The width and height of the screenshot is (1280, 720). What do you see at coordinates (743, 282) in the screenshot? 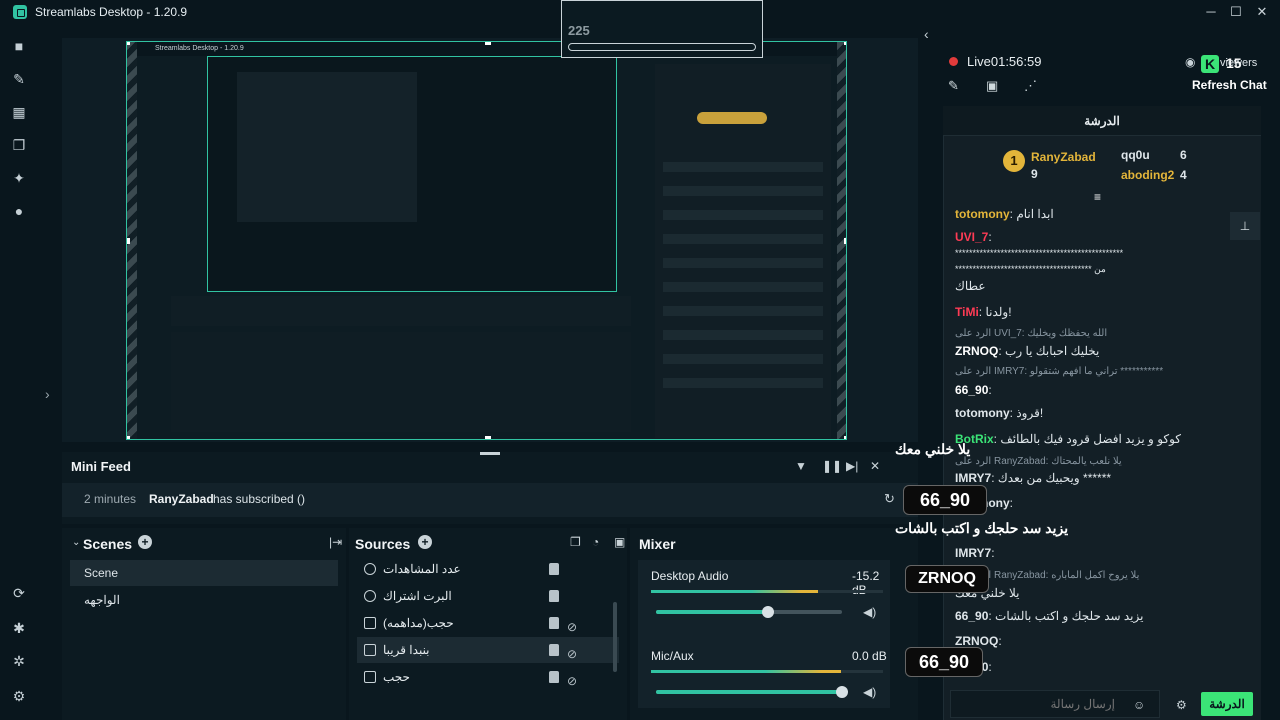
I see `nested-chat-lines` at bounding box center [743, 282].